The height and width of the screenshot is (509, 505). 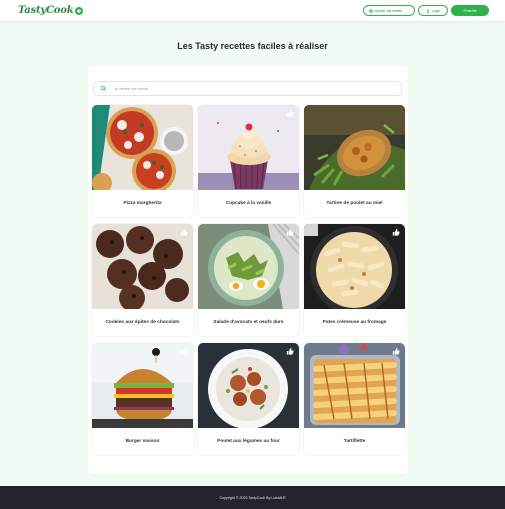 I want to click on recipe-card: Pates crèmeuse au fromage, so click(x=354, y=280).